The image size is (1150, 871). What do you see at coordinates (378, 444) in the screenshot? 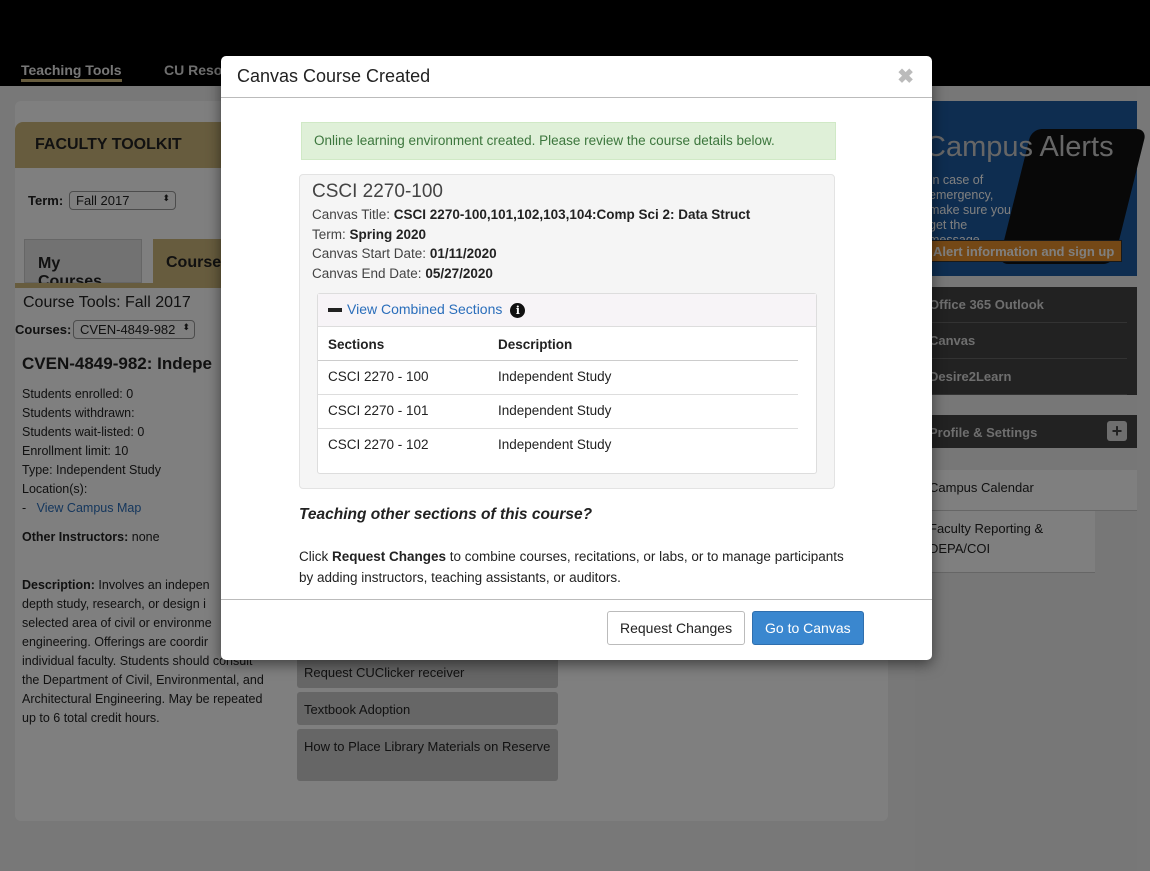
I see `section-cell: CSCI 2270 - 102` at bounding box center [378, 444].